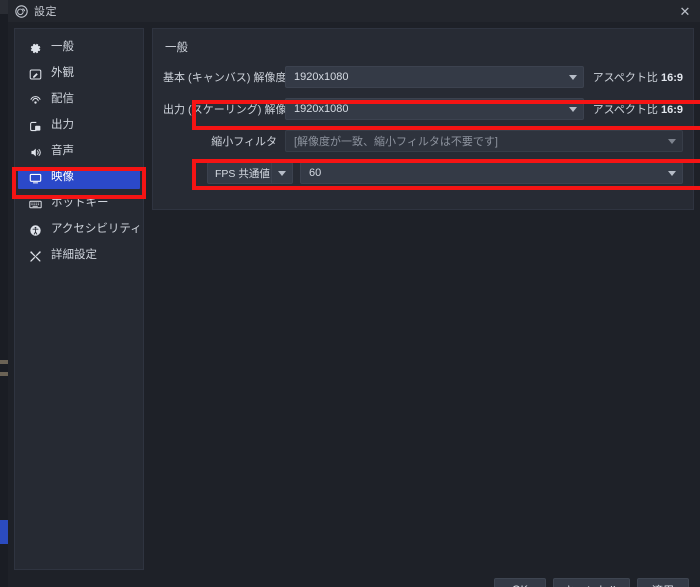  I want to click on sidebar-item-stream: 配信, so click(79, 100).